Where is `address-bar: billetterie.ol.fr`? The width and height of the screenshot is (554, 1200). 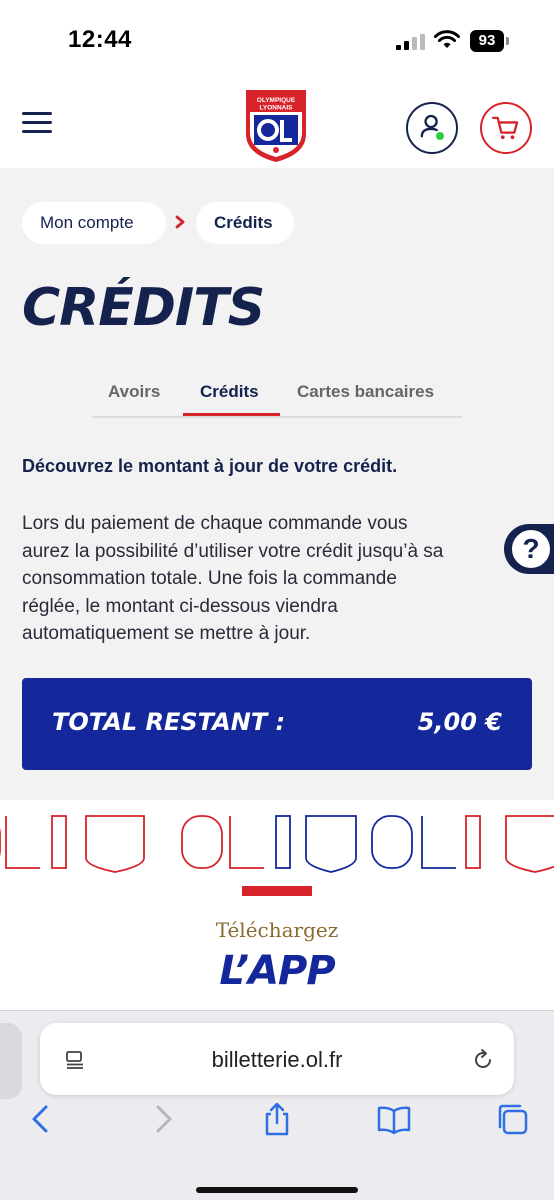 address-bar: billetterie.ol.fr is located at coordinates (277, 1059).